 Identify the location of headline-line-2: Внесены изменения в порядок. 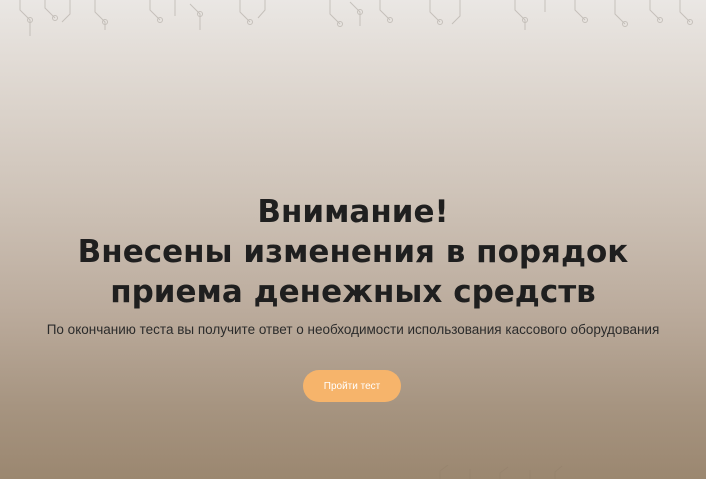
(353, 252).